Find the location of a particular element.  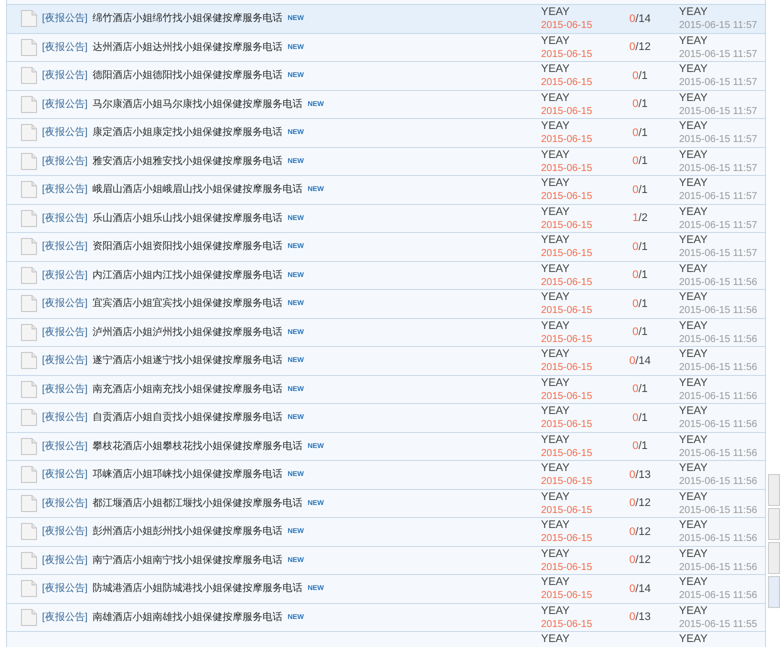

thread-title-link: 康定酒店小姐康定找小姐保健按摩服务电话 is located at coordinates (187, 132).